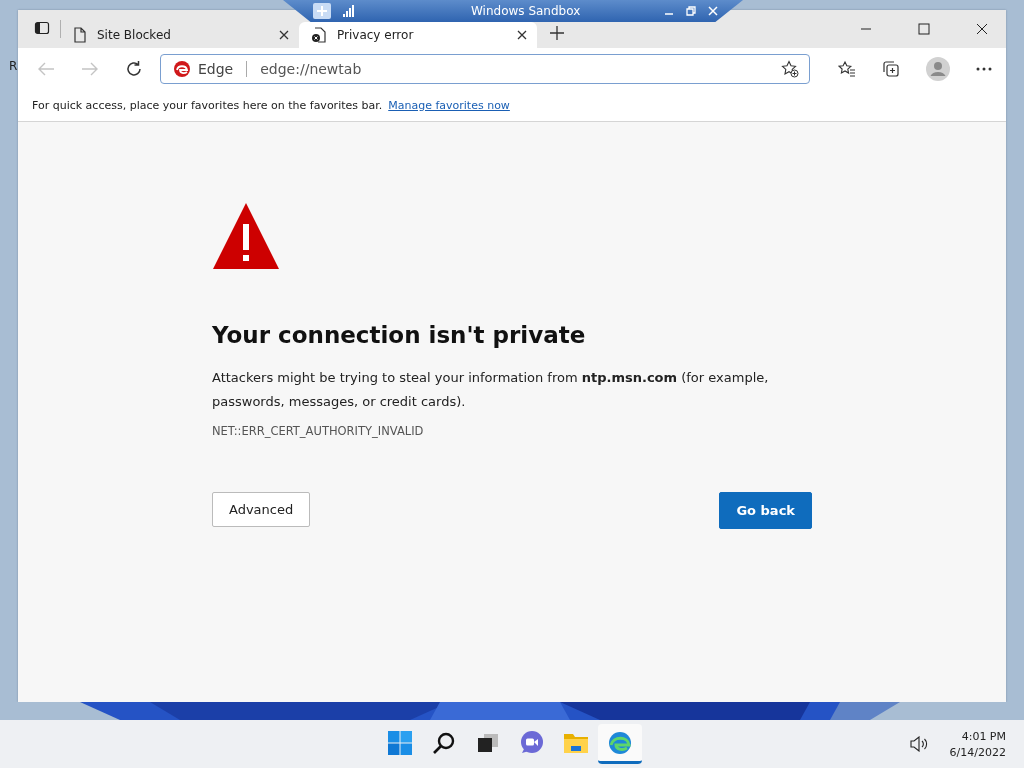 Image resolution: width=1024 pixels, height=768 pixels. I want to click on refresh-icon, so click(134, 69).